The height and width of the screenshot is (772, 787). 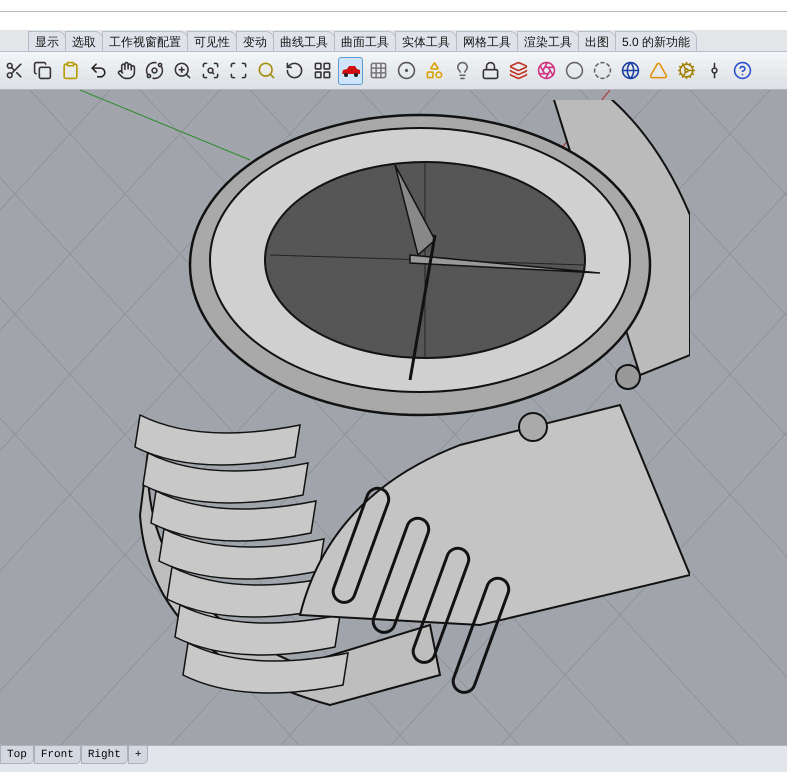 I want to click on ribbon-tab: 选取, so click(x=84, y=41).